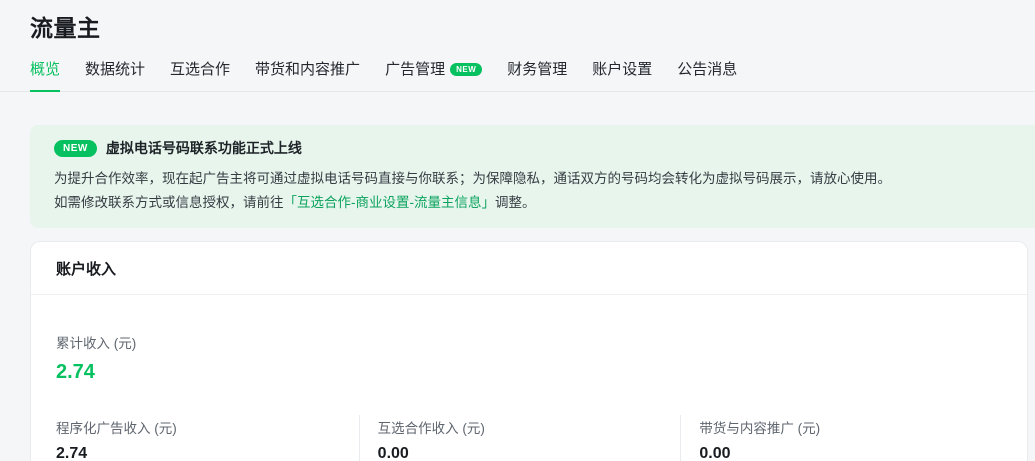  What do you see at coordinates (75, 372) in the screenshot?
I see `total-income-value: 2.74` at bounding box center [75, 372].